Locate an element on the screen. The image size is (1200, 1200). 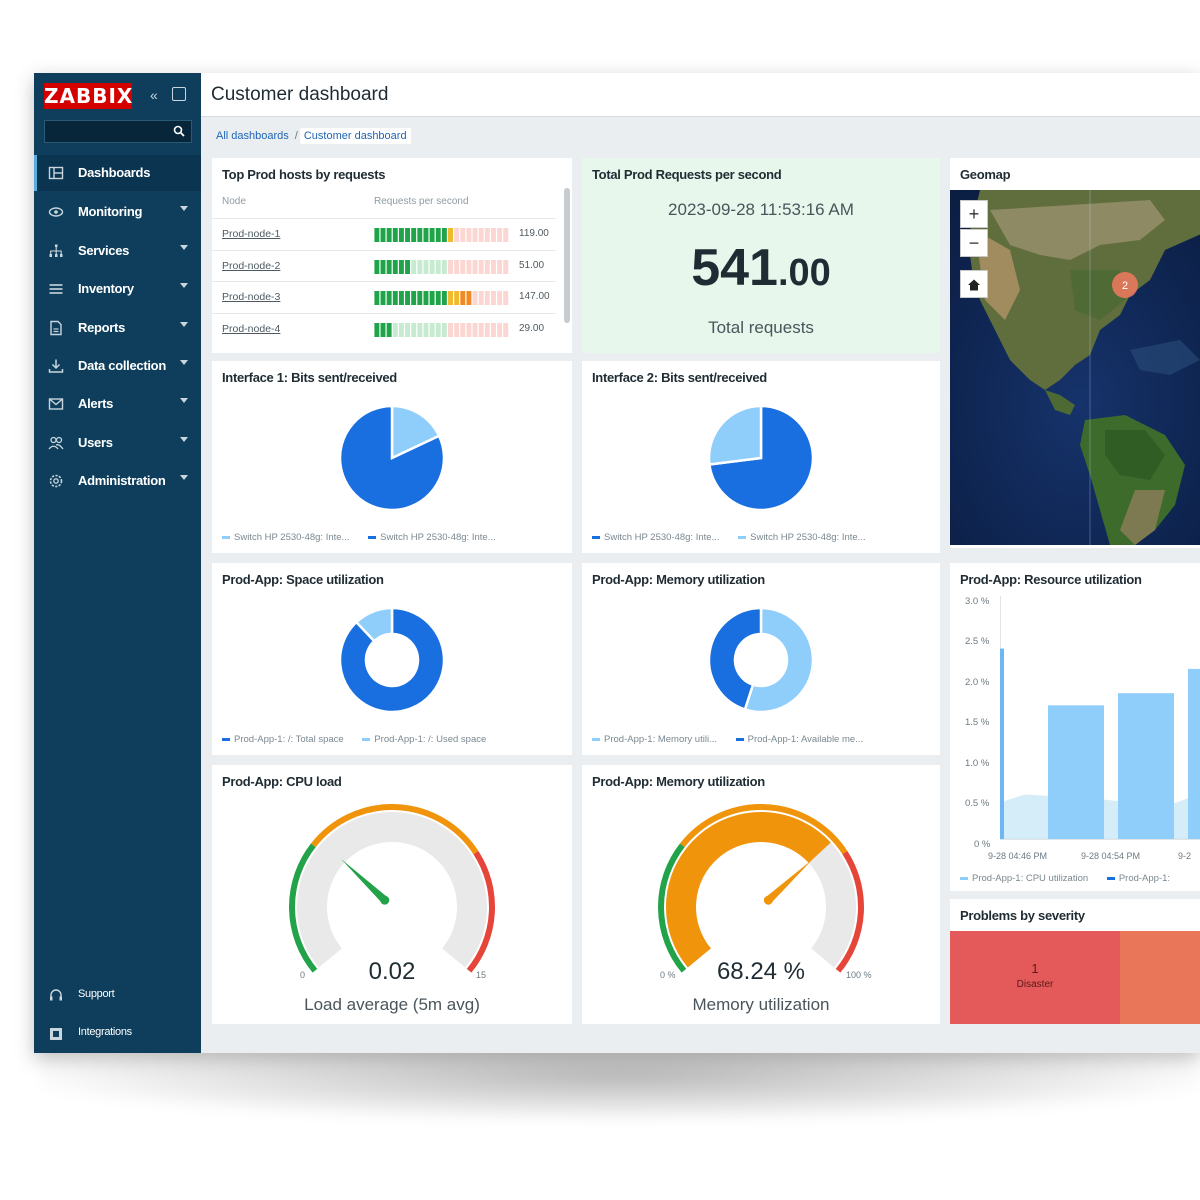
zoom-out-button: − is located at coordinates (974, 243).